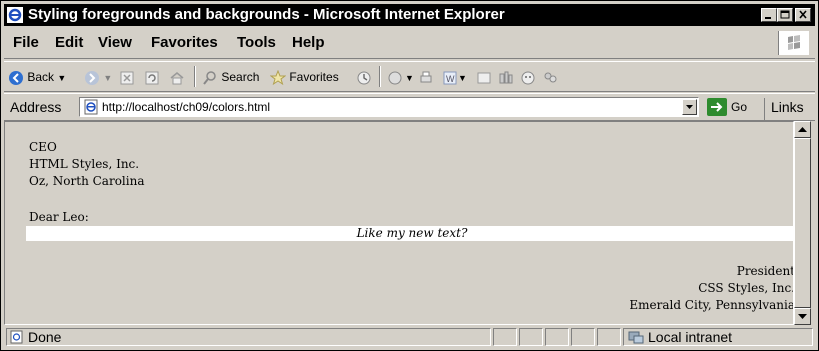  Describe the element at coordinates (739, 107) in the screenshot. I see `go-label: Go` at that location.